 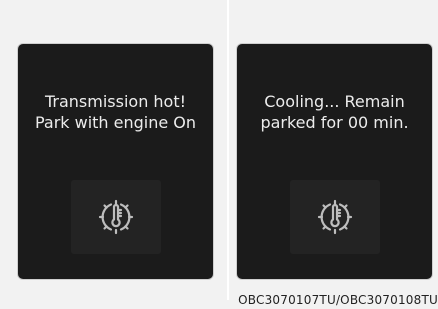 I want to click on warning-message: Transmission hot! Park with engine On, so click(x=115, y=112).